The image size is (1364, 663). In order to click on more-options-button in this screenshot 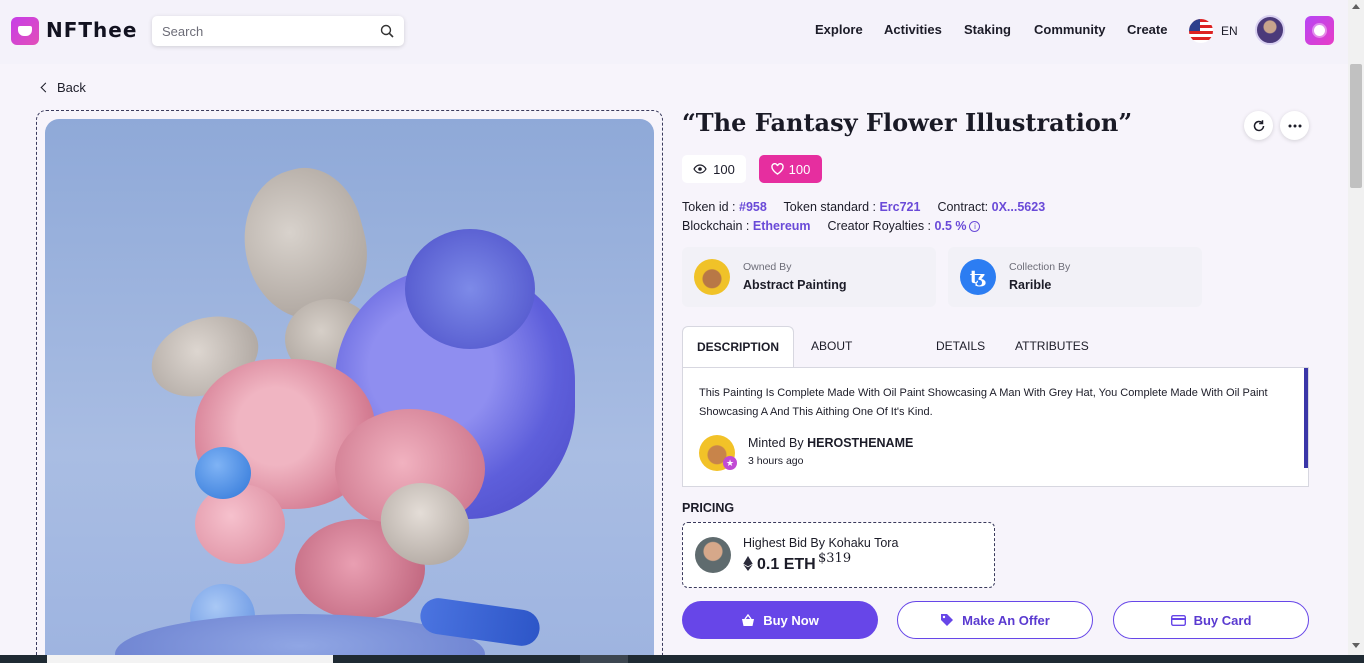, I will do `click(1294, 125)`.